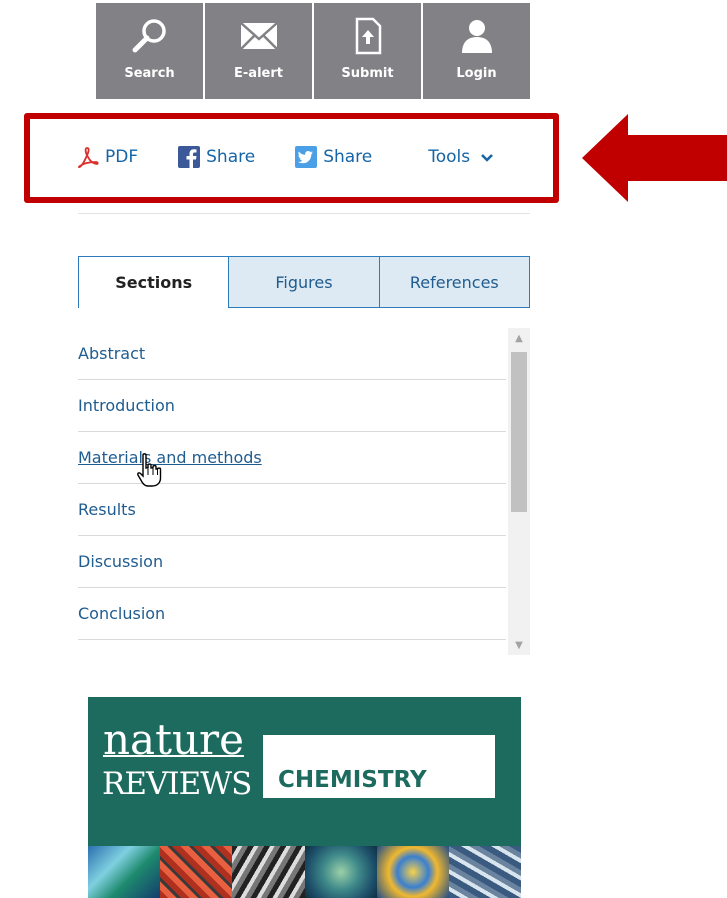  Describe the element at coordinates (487, 157) in the screenshot. I see `chevron-down-icon` at that location.